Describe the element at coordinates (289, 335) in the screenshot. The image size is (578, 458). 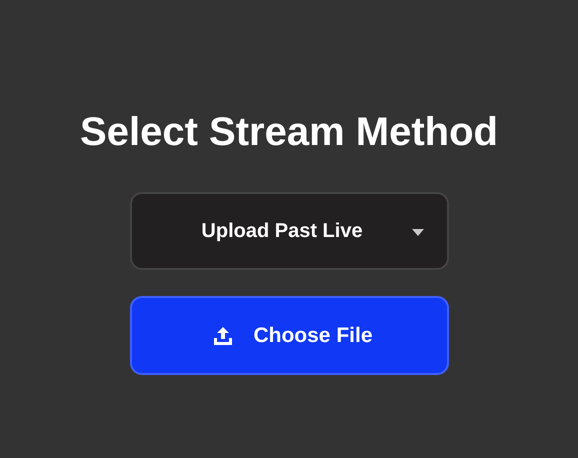
I see `choose-file-button: Choose File` at that location.